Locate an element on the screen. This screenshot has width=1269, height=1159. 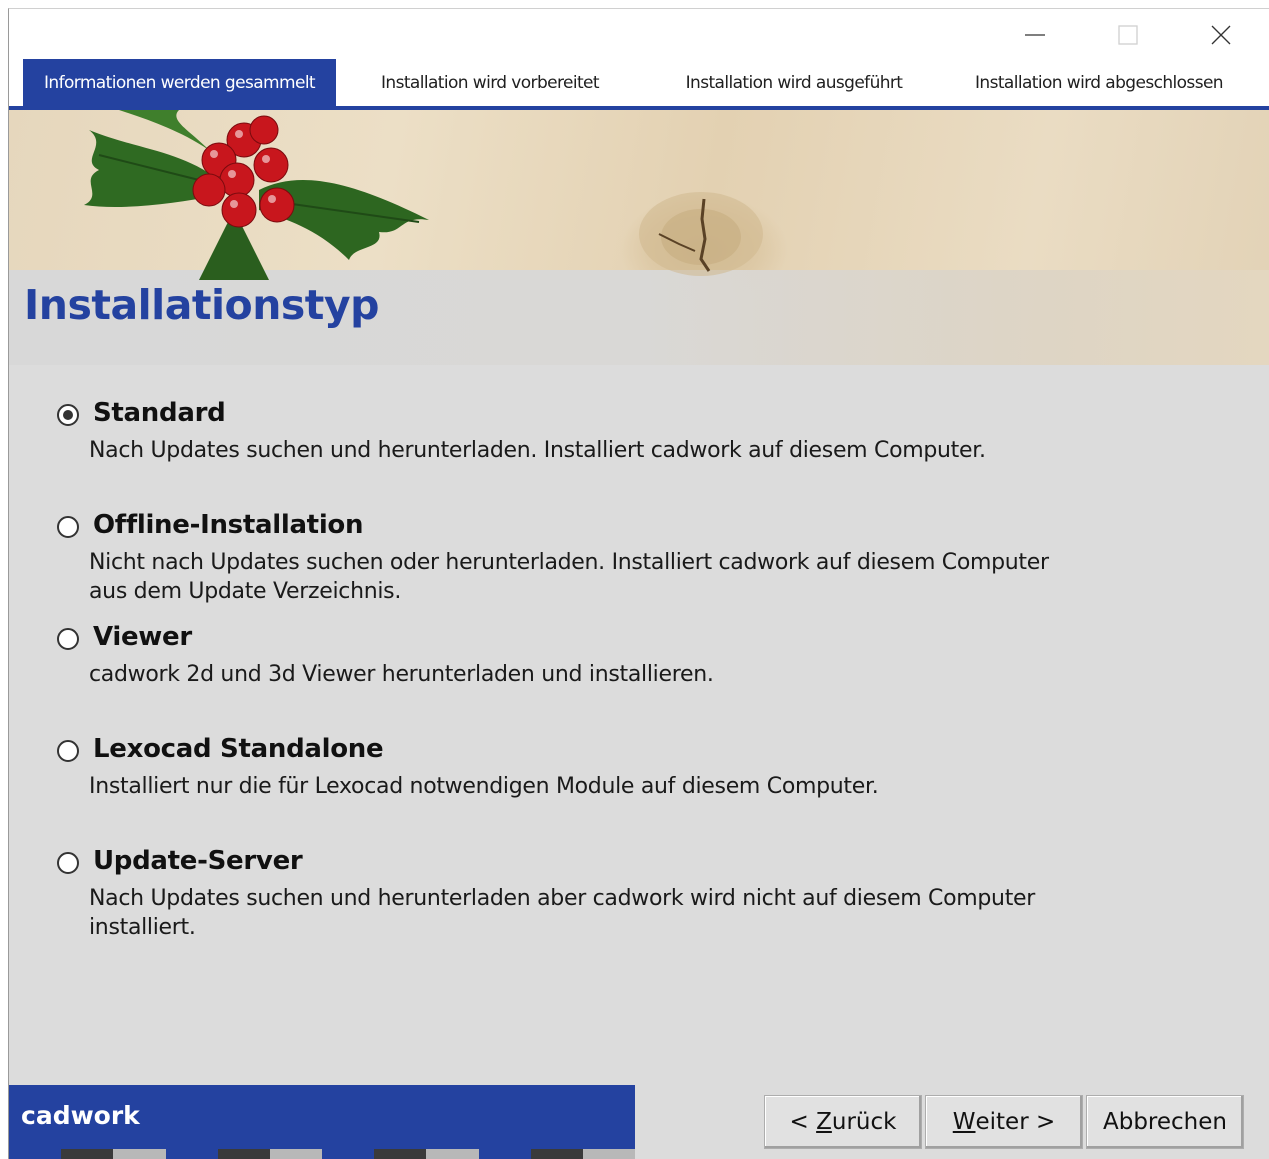
radio-viewer is located at coordinates (68, 639).